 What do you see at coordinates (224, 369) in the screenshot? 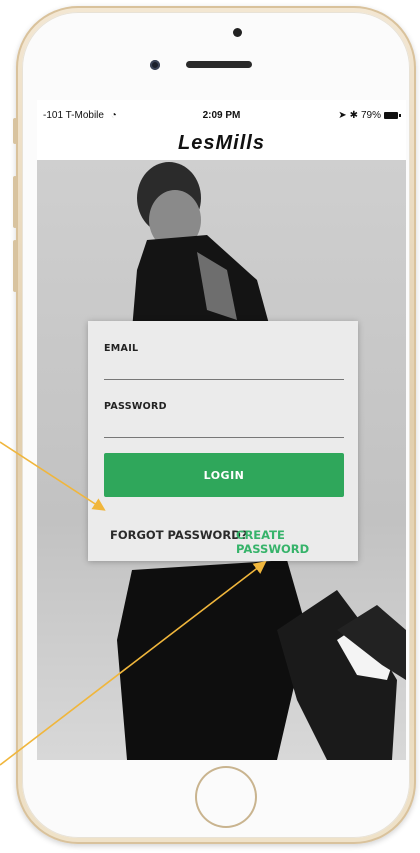
I see `email-field` at bounding box center [224, 369].